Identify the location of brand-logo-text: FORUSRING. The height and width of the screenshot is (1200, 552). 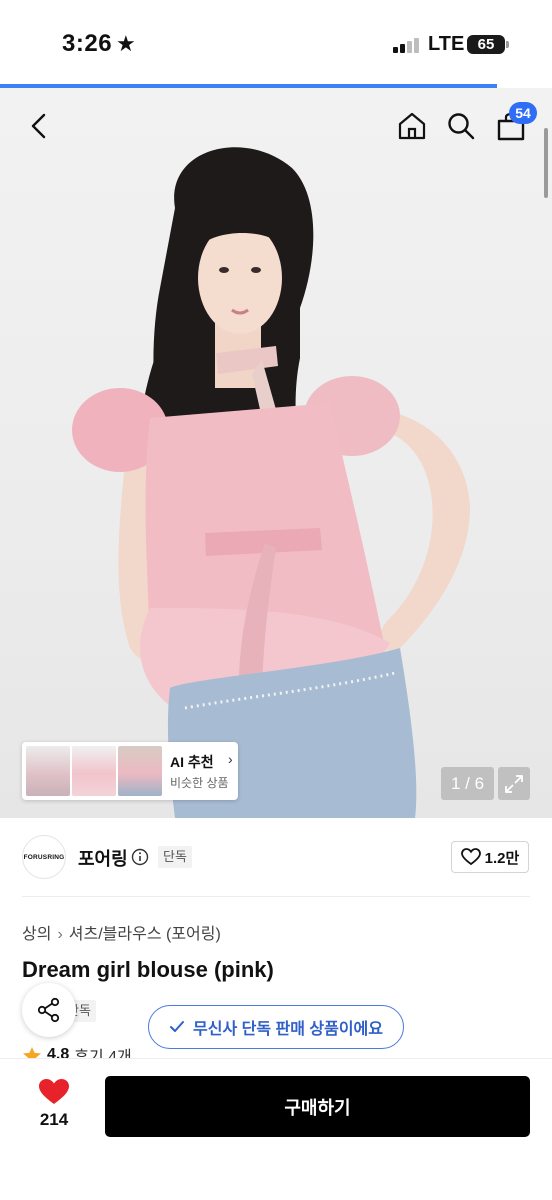
(44, 857).